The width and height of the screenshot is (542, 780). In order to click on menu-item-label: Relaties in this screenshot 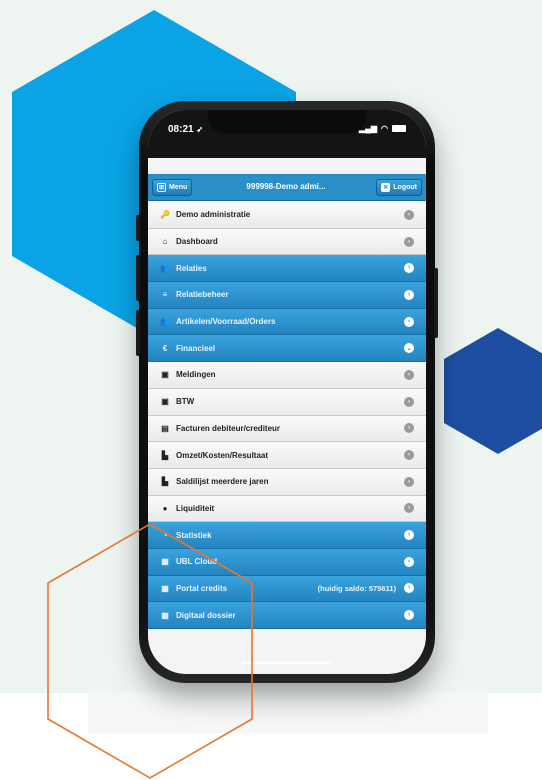, I will do `click(191, 268)`.